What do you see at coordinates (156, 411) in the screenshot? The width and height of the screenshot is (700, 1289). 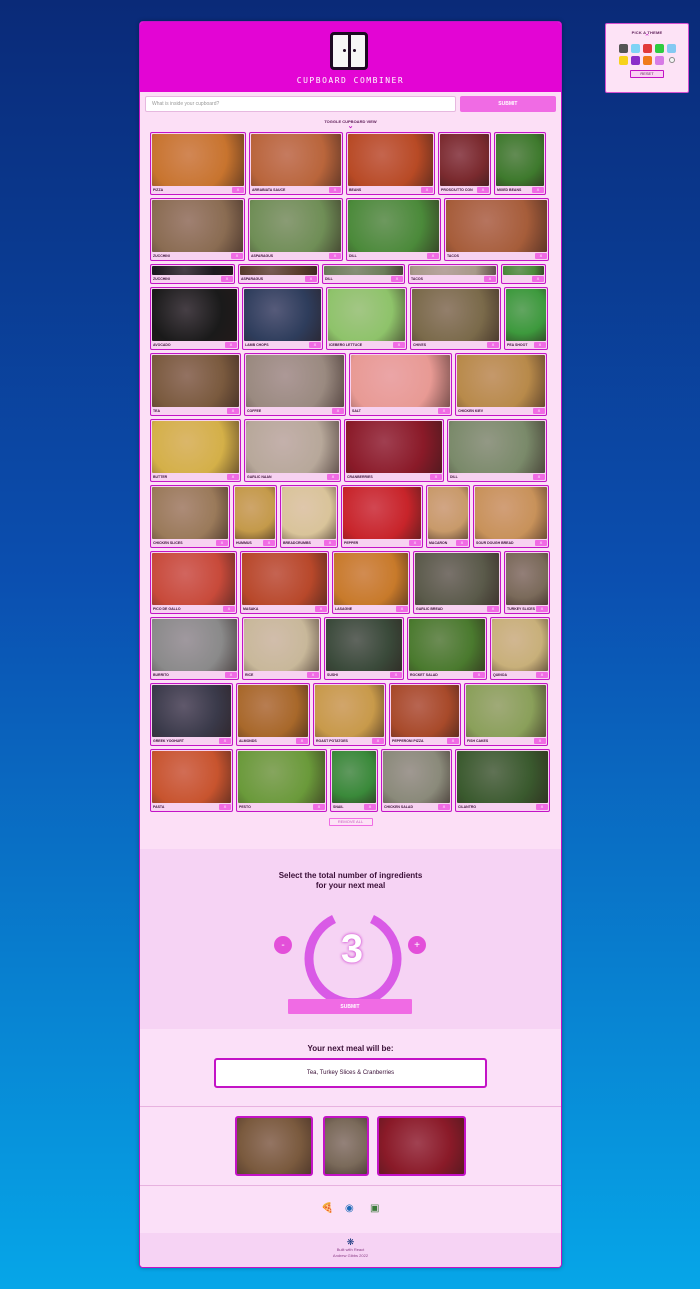 I see `ingredient-label: TEA` at bounding box center [156, 411].